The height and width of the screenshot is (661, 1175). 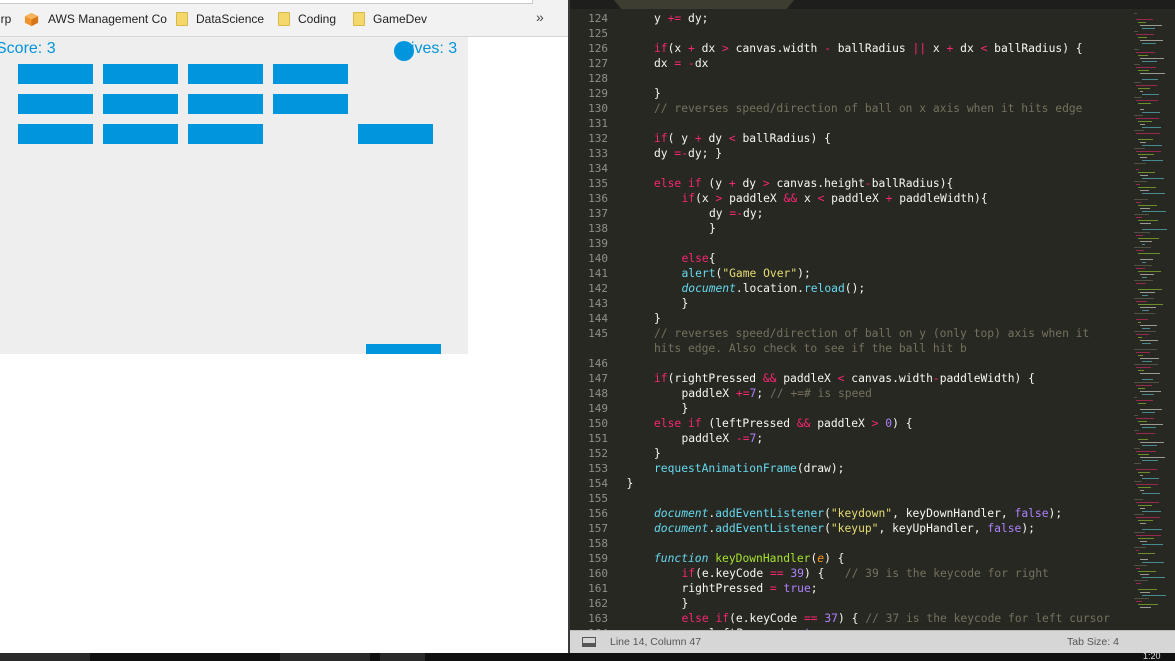 What do you see at coordinates (715, 378) in the screenshot?
I see `code-token: (rightPressed` at bounding box center [715, 378].